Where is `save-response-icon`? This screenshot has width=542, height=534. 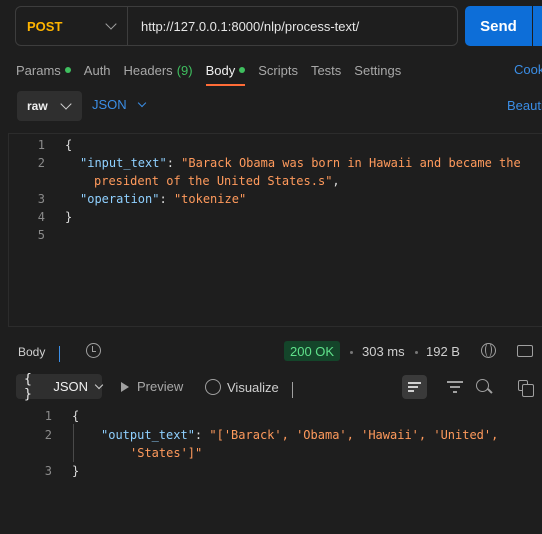
save-response-icon is located at coordinates (525, 351).